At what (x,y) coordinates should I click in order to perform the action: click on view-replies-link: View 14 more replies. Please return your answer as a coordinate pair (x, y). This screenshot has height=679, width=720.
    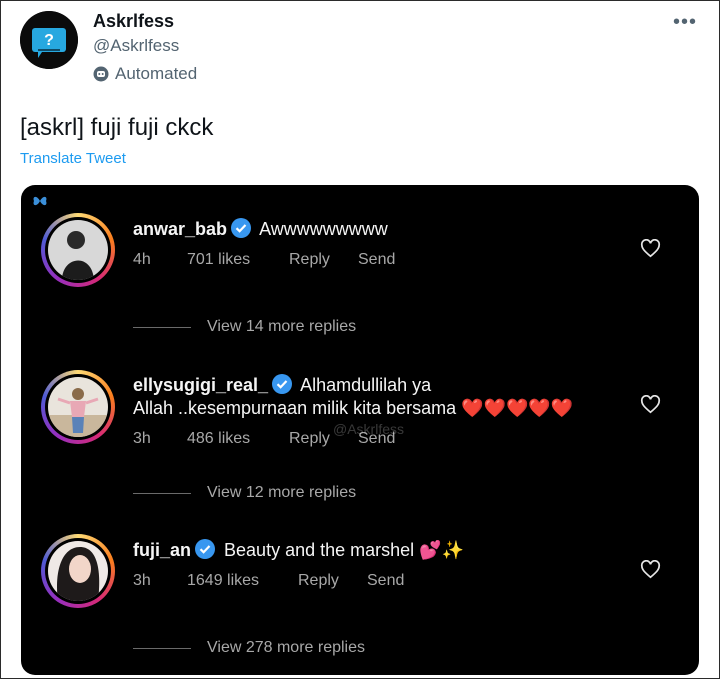
    Looking at the image, I should click on (244, 327).